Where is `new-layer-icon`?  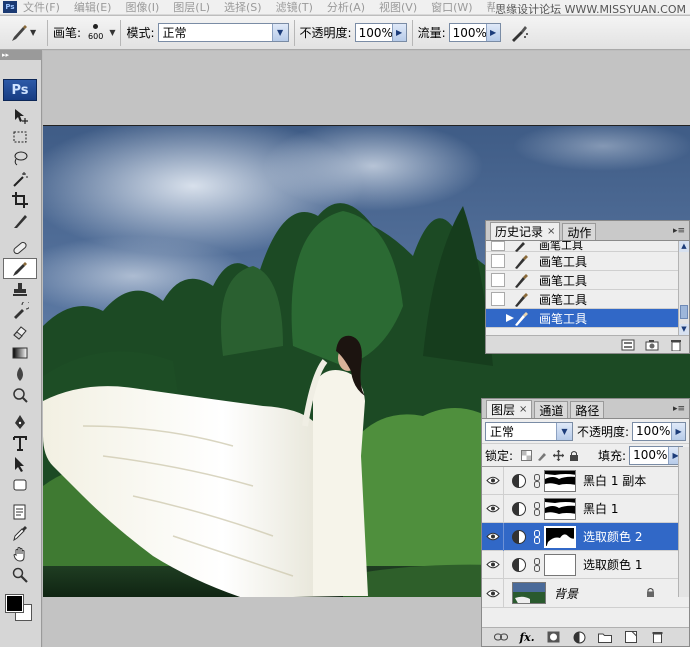
new-layer-icon is located at coordinates (631, 637).